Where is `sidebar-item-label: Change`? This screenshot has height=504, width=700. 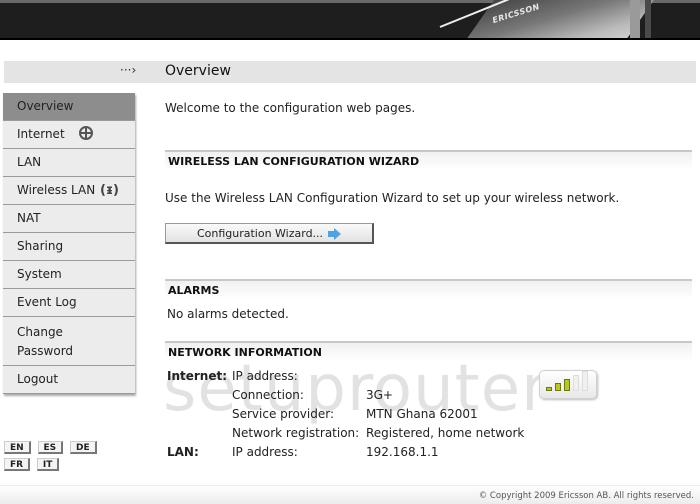 sidebar-item-label: Change is located at coordinates (40, 332).